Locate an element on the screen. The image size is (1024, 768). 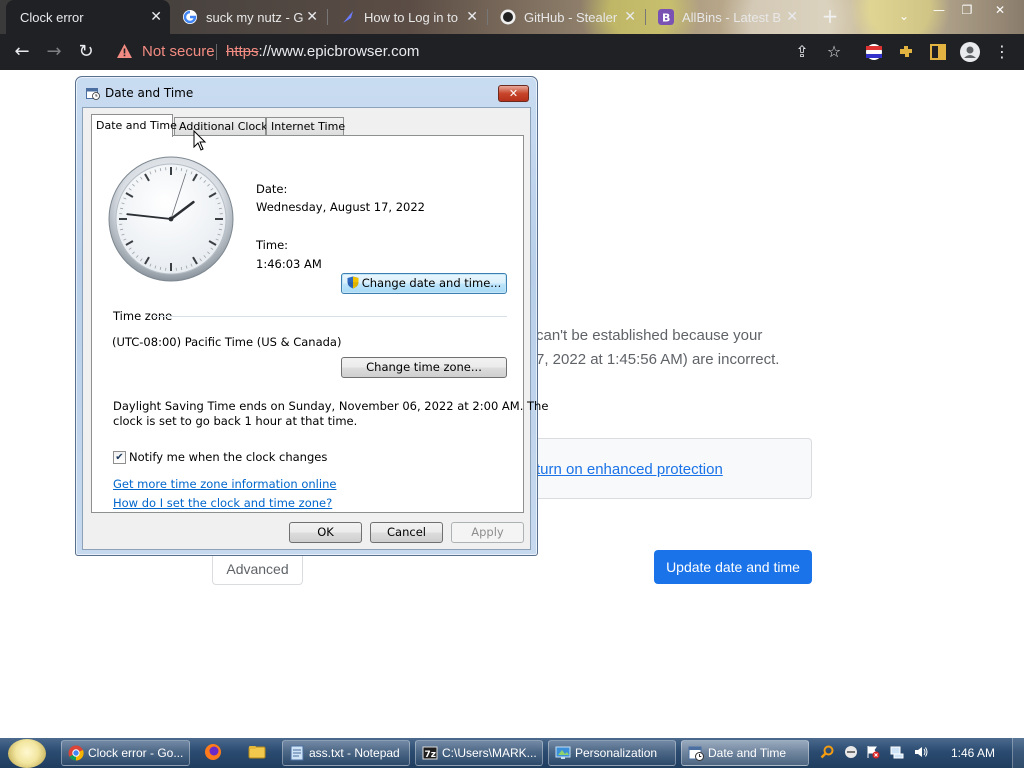
tab-allbins: B AllBins - Latest B ✕ is located at coordinates (726, 17).